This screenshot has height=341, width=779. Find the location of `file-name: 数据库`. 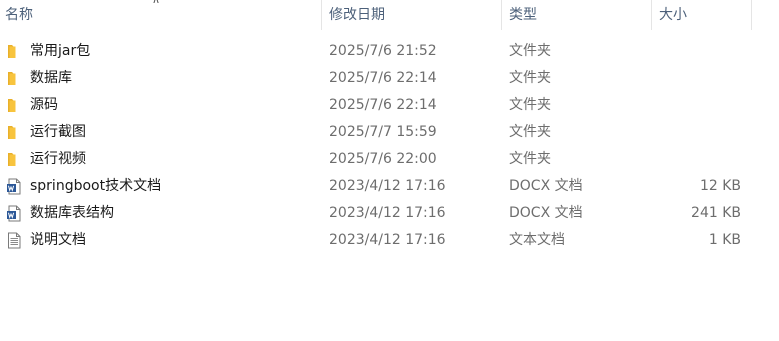

file-name: 数据库 is located at coordinates (51, 78).